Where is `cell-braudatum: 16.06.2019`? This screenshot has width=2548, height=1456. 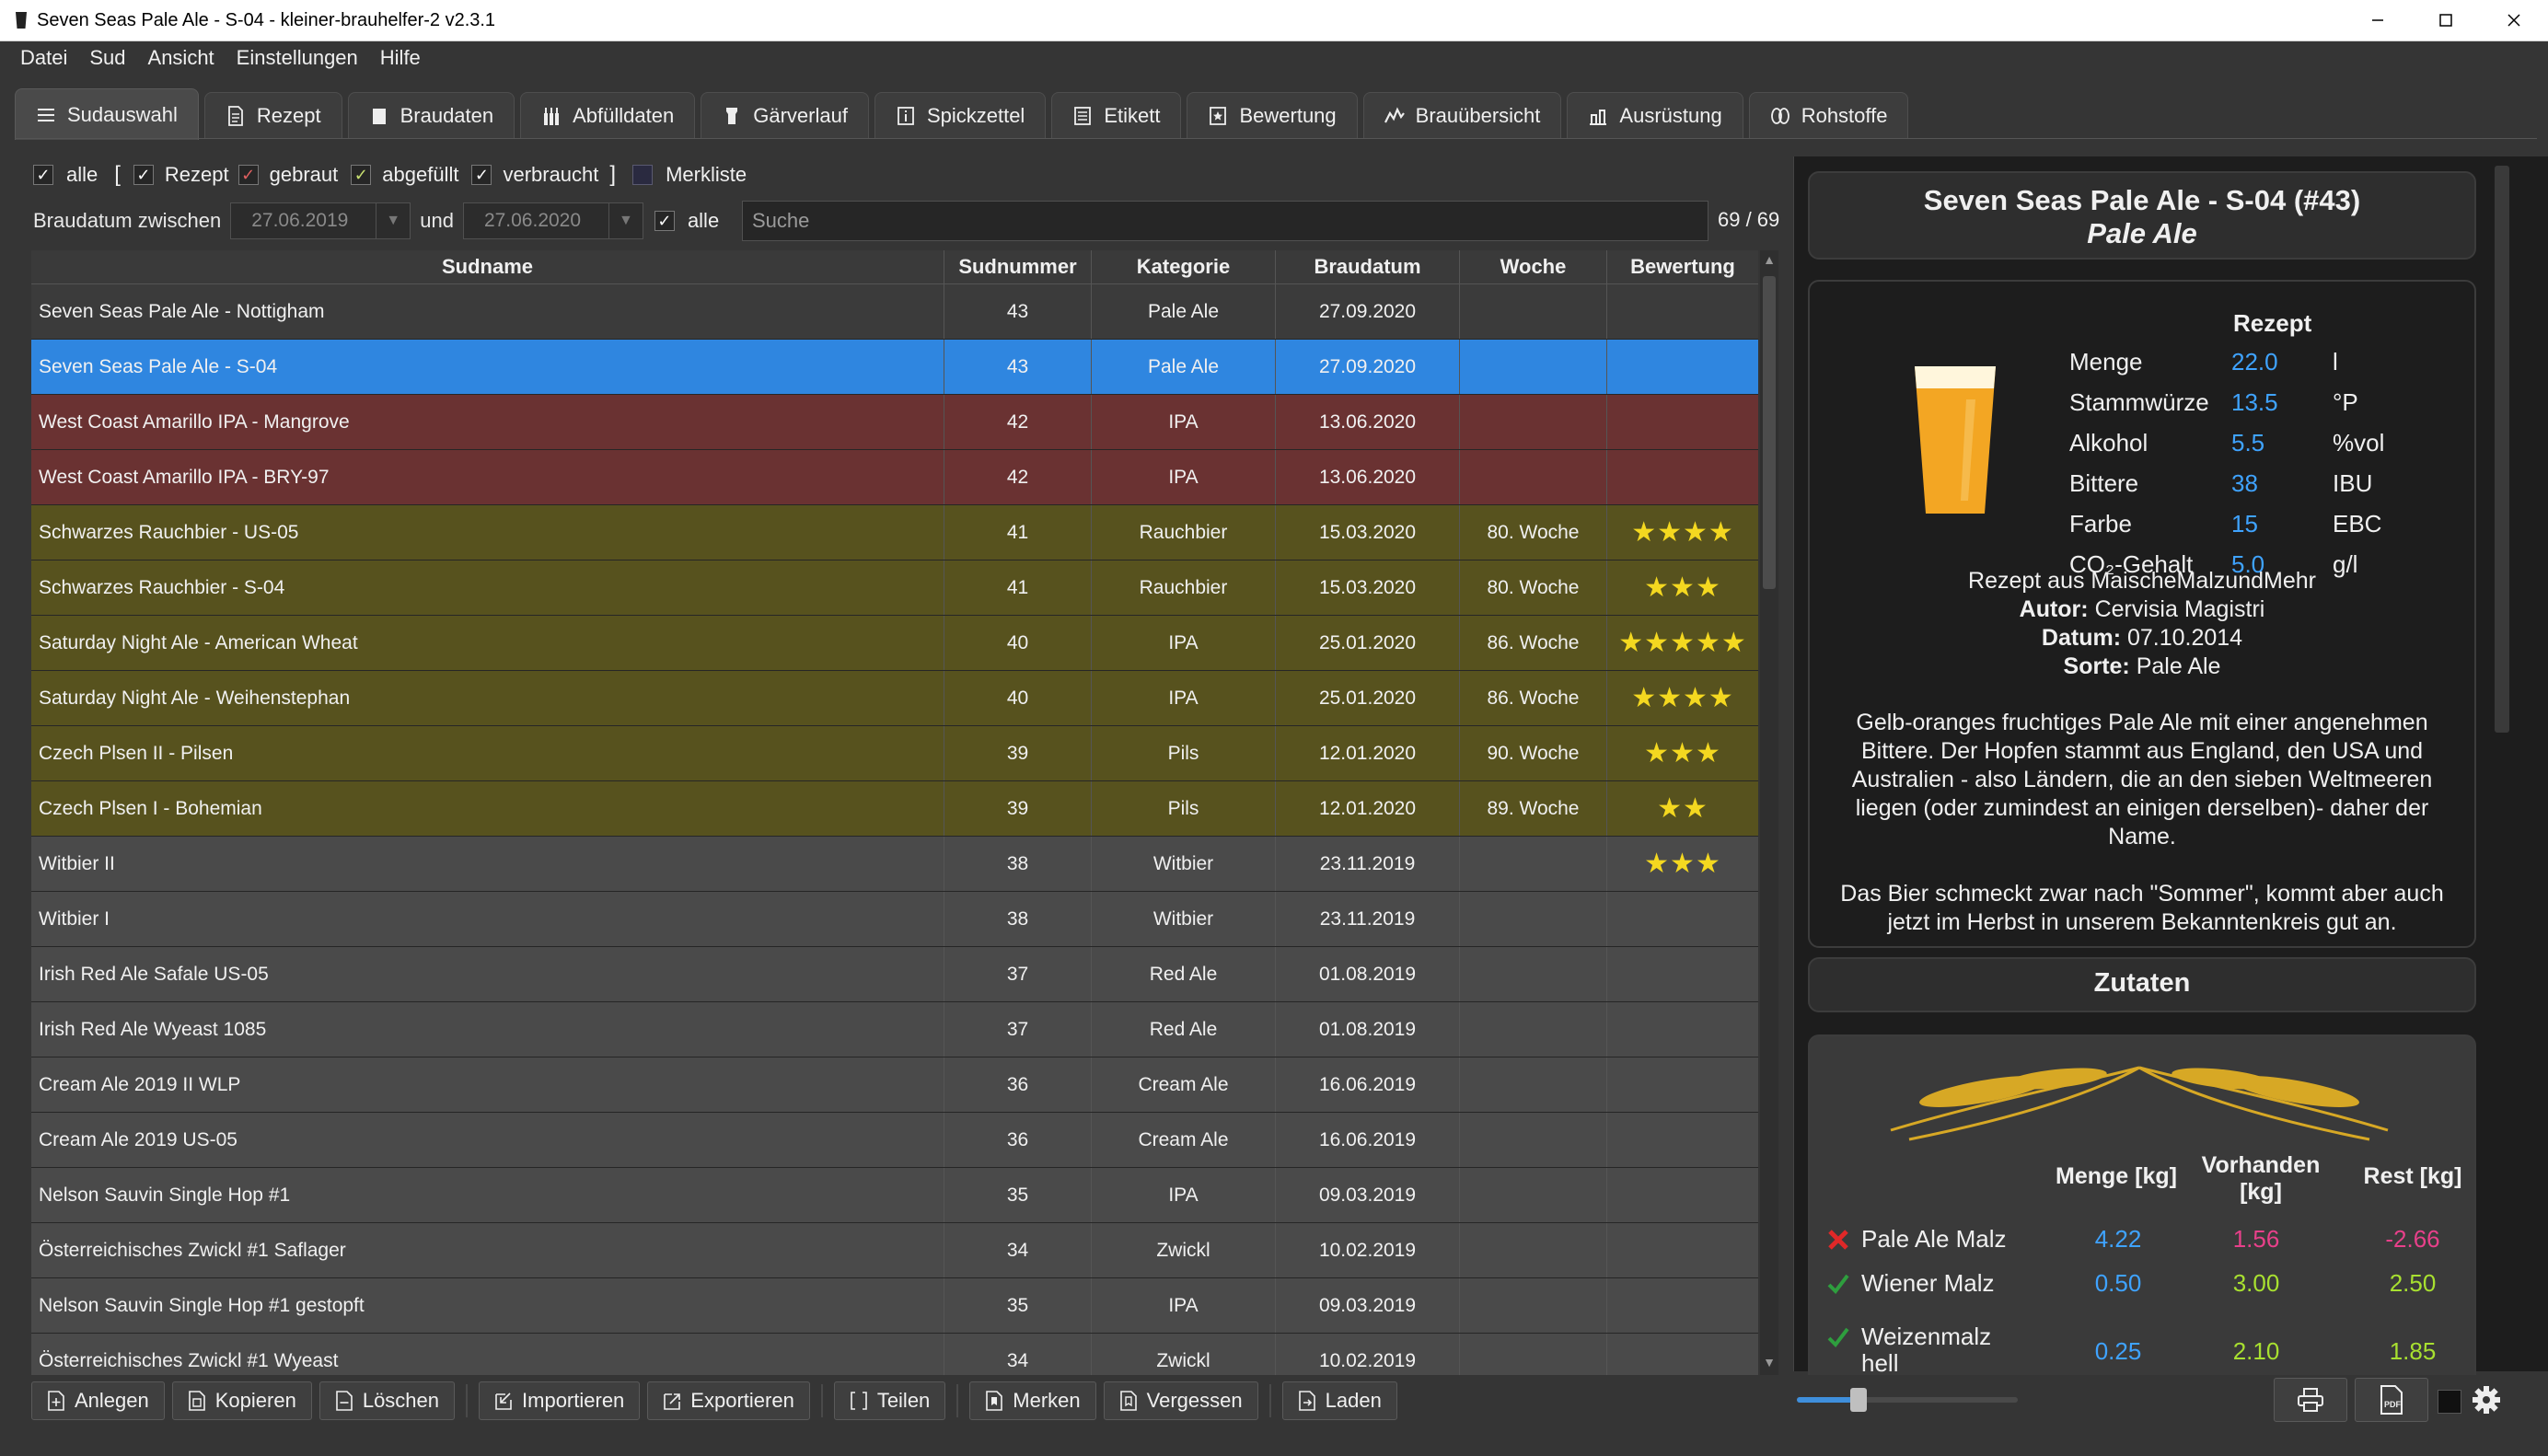
cell-braudatum: 16.06.2019 is located at coordinates (1368, 1084).